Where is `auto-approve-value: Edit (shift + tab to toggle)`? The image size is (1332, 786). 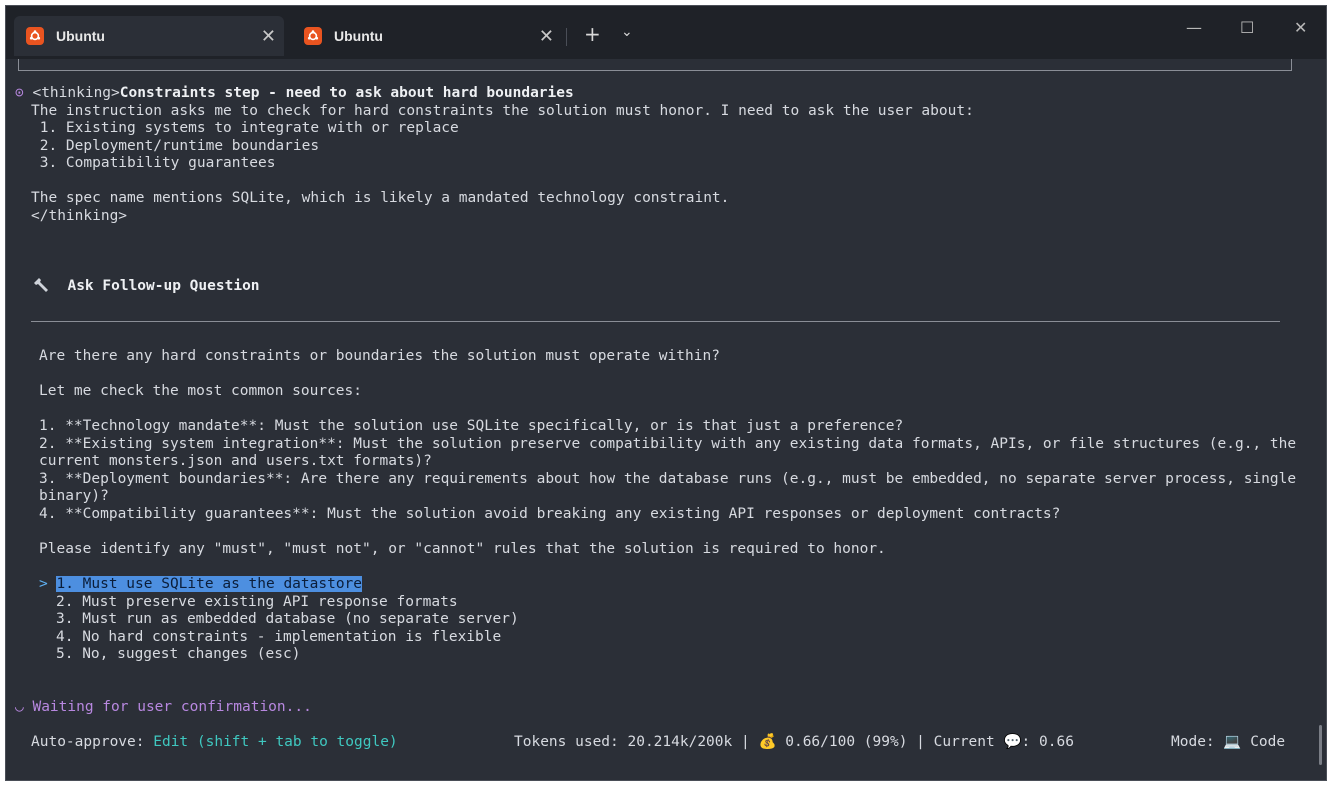
auto-approve-value: Edit (shift + tab to toggle) is located at coordinates (275, 742).